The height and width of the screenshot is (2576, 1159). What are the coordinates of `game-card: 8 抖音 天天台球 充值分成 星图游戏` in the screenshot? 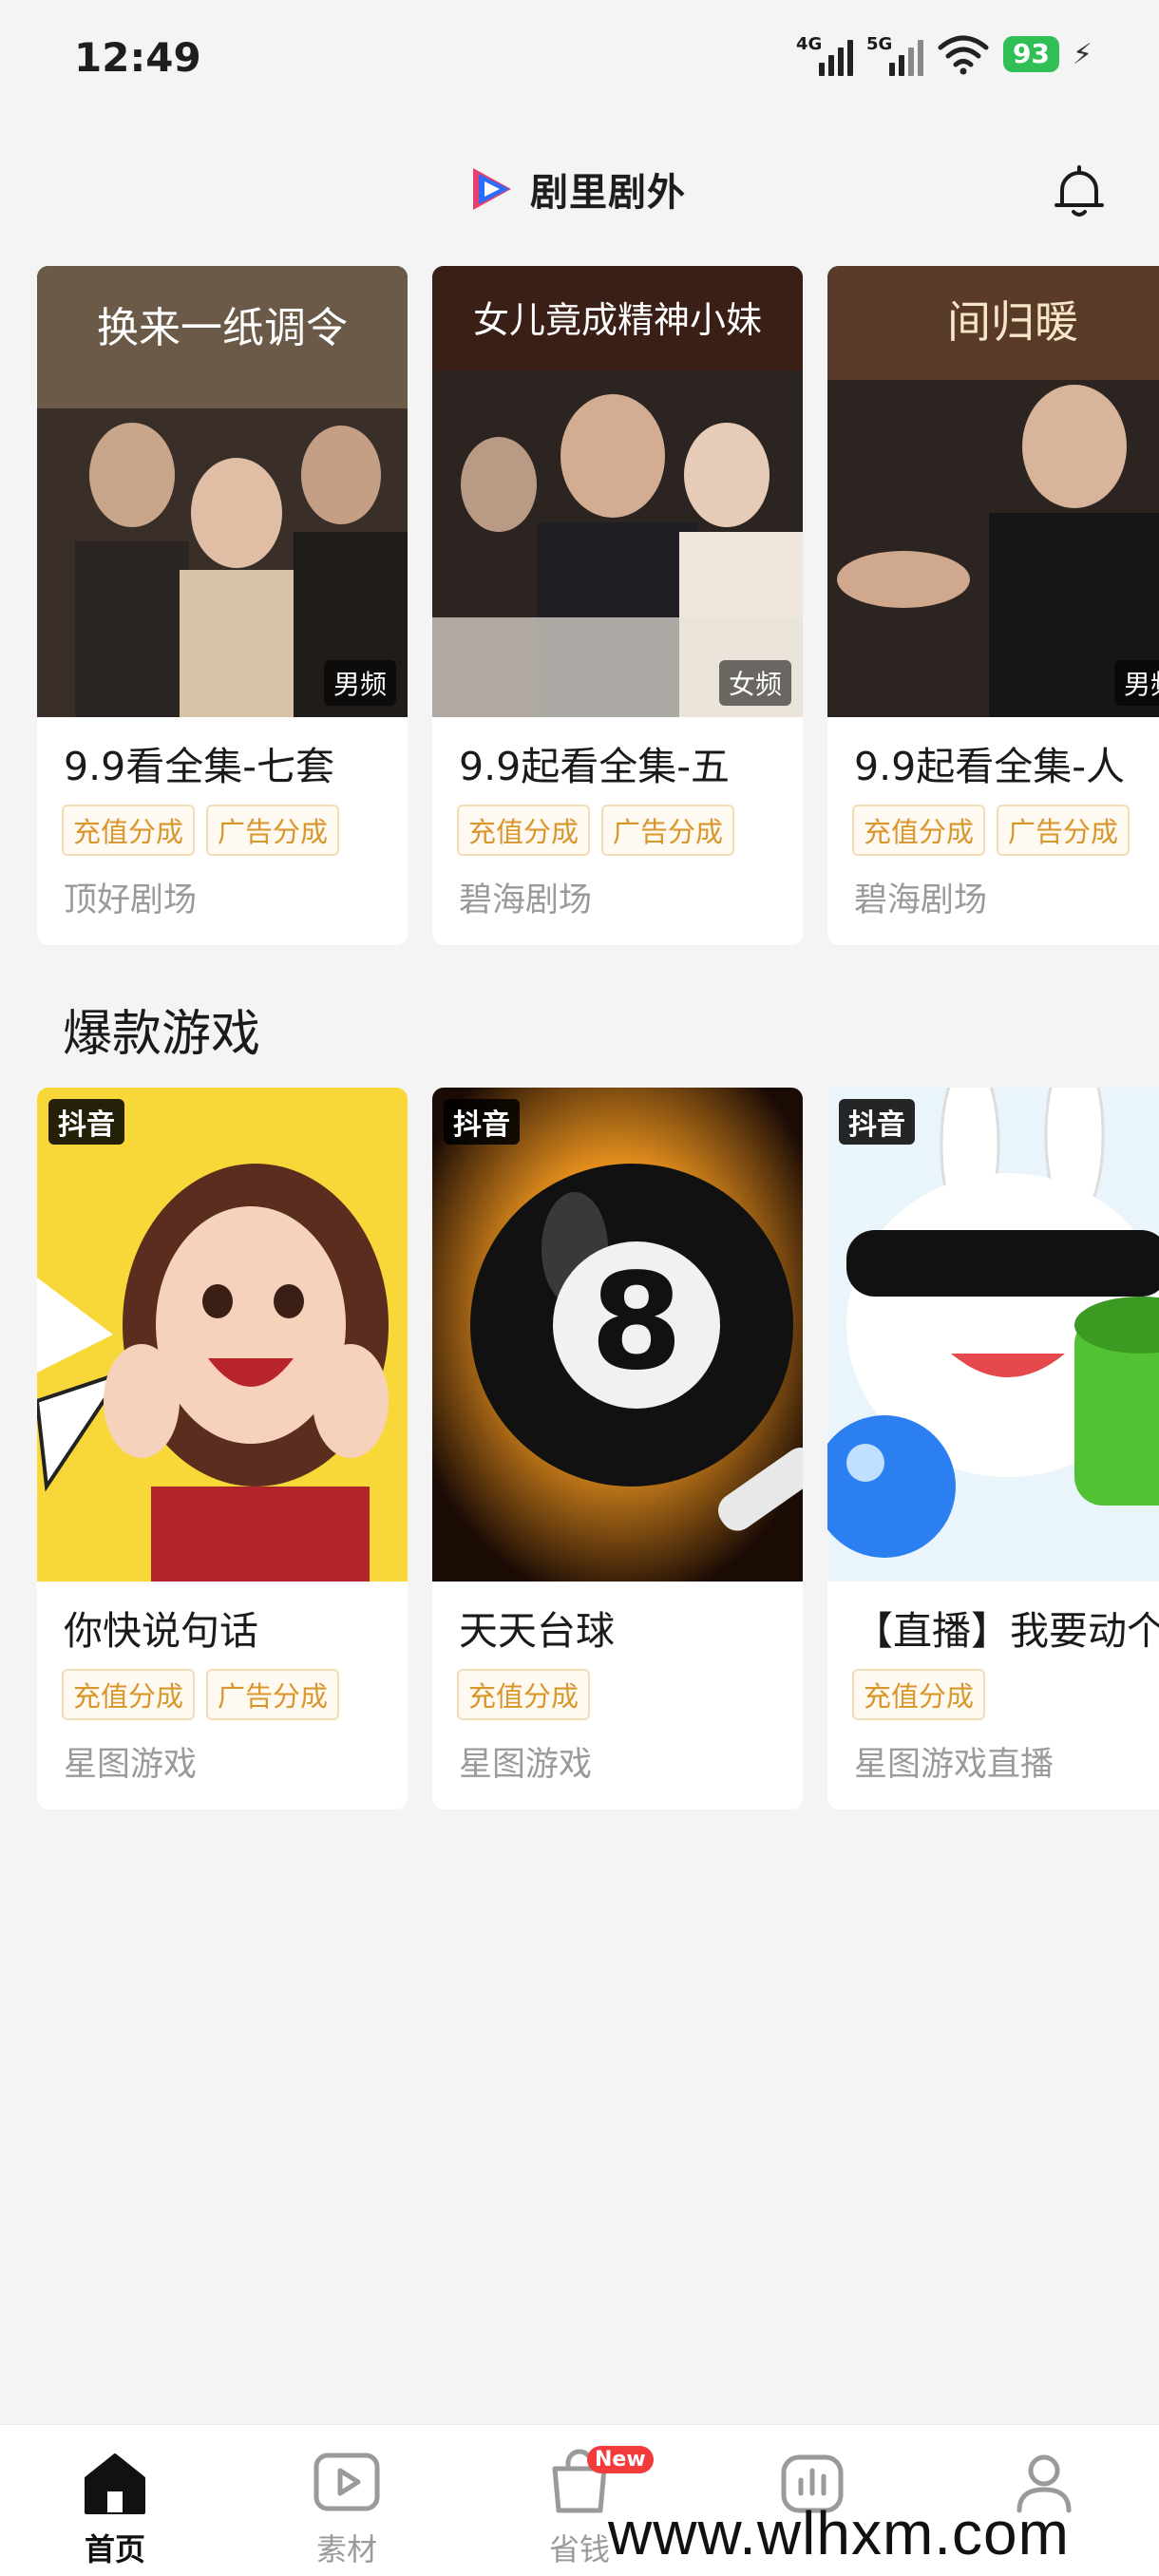 It's located at (617, 1448).